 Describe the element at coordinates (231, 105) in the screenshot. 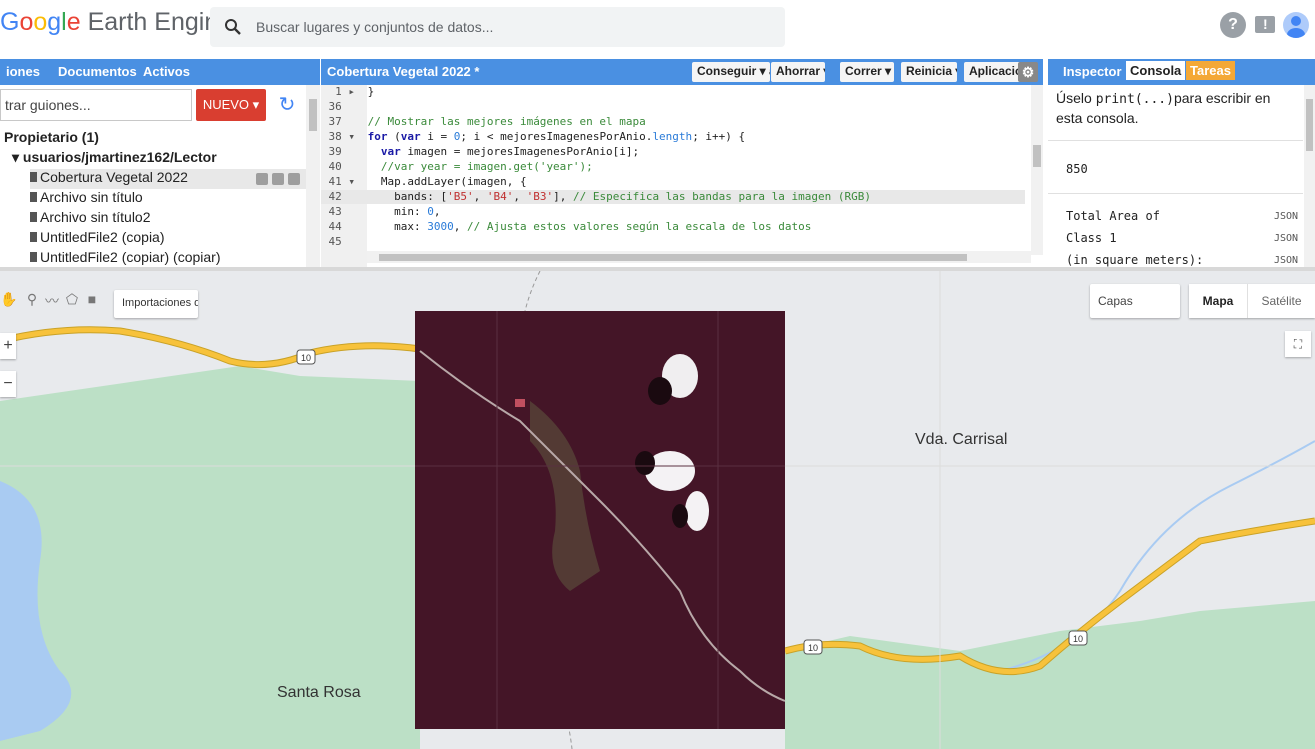

I see `new-button: NUEVO ▾` at that location.